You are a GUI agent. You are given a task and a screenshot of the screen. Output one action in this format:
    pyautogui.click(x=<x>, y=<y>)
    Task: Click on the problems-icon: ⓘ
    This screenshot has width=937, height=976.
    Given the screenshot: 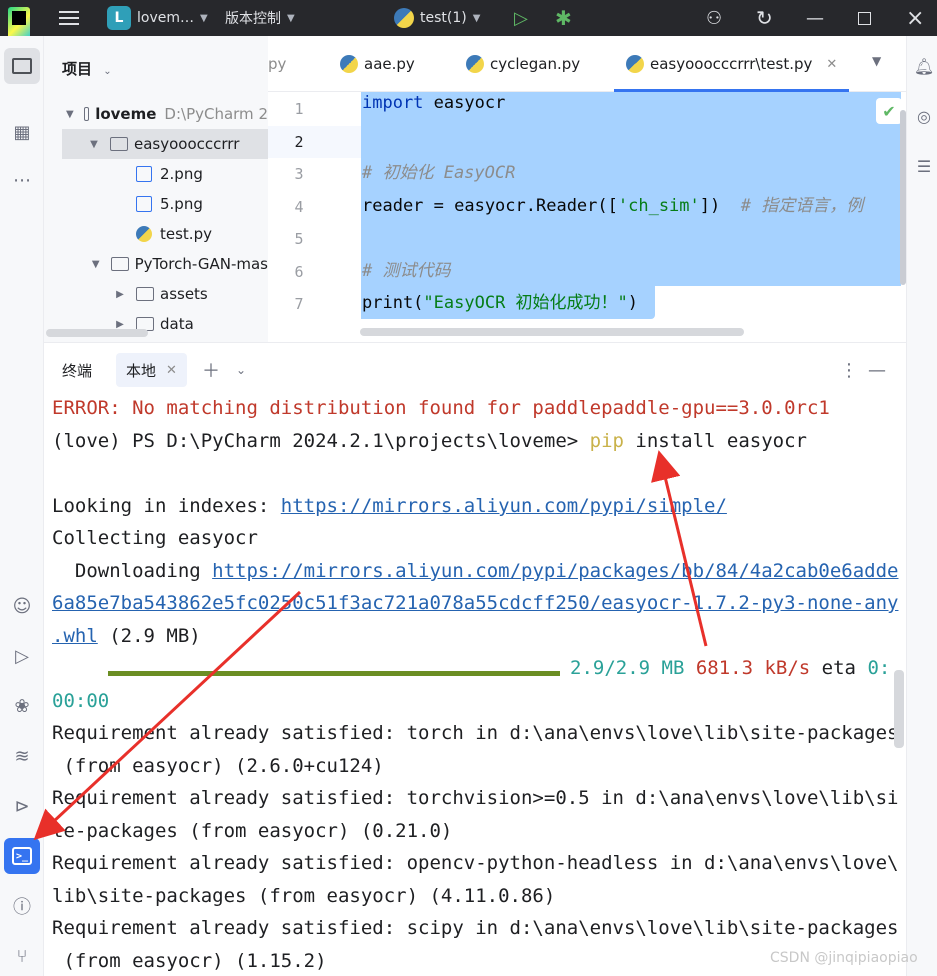 What is the action you would take?
    pyautogui.click(x=22, y=906)
    